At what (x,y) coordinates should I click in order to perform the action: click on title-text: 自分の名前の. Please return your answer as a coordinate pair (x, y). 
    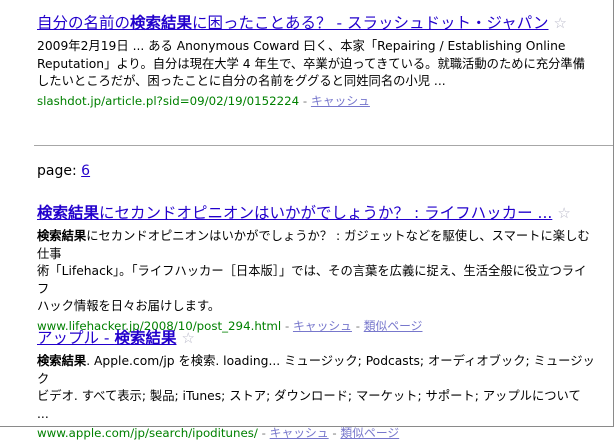
    Looking at the image, I should click on (83, 23).